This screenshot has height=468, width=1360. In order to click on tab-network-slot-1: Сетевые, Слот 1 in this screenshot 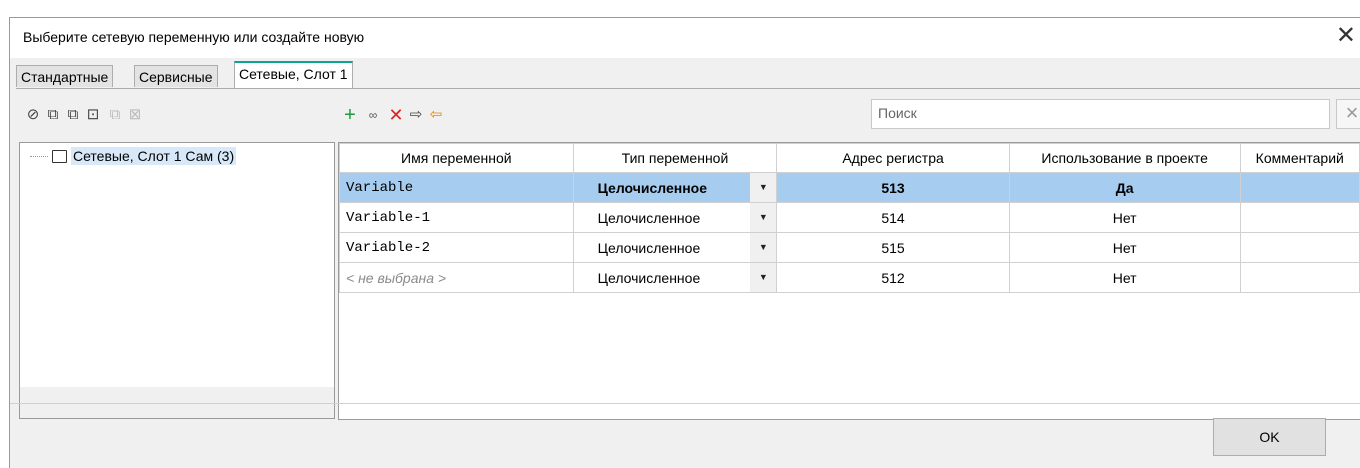, I will do `click(293, 75)`.